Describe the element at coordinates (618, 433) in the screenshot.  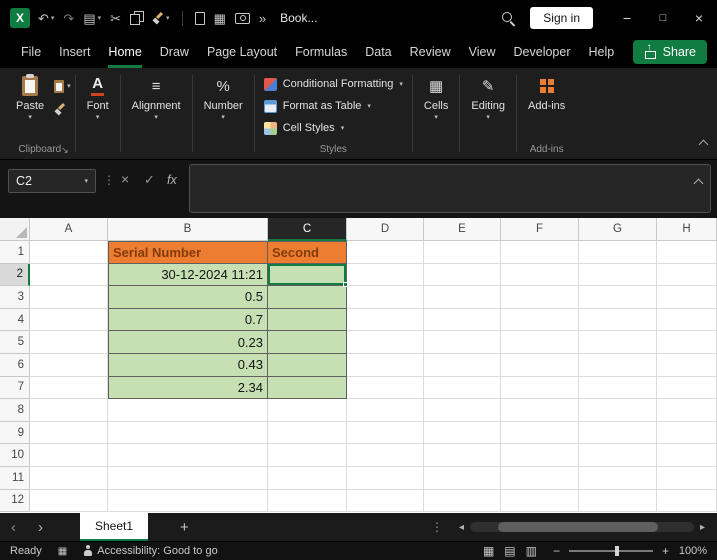
I see `cell-G9` at that location.